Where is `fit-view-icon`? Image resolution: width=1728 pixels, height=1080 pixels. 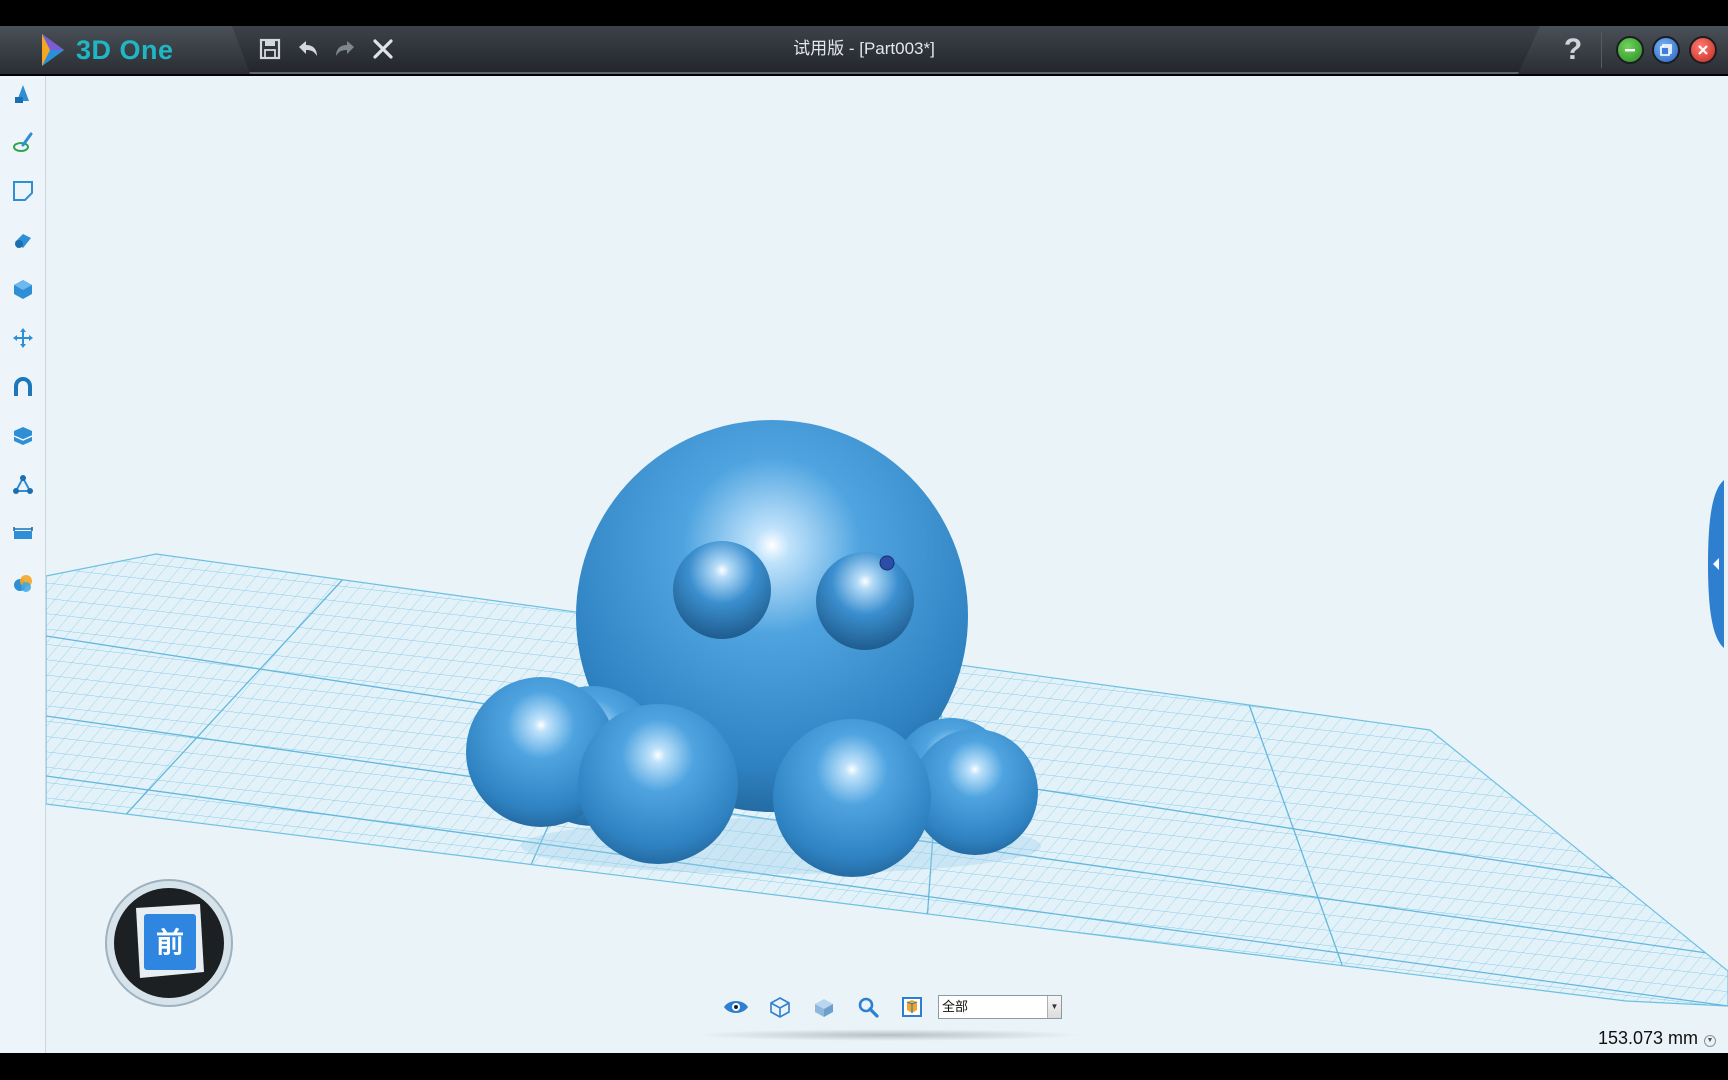 fit-view-icon is located at coordinates (912, 1007).